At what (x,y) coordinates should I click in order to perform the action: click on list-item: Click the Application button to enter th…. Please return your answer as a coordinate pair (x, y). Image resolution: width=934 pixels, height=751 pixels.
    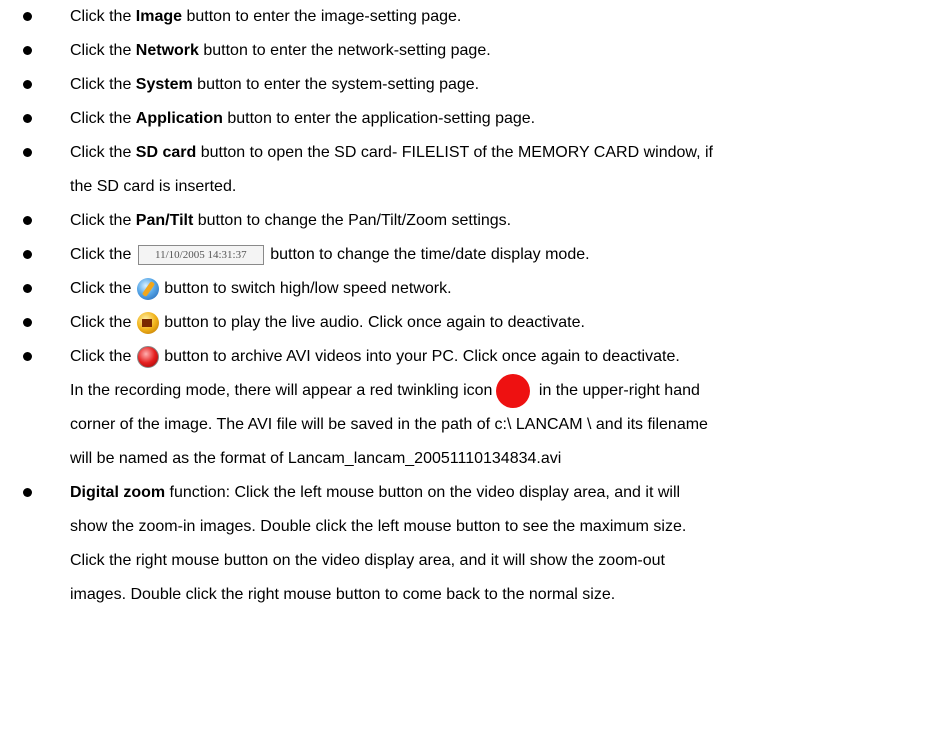
    Looking at the image, I should click on (467, 119).